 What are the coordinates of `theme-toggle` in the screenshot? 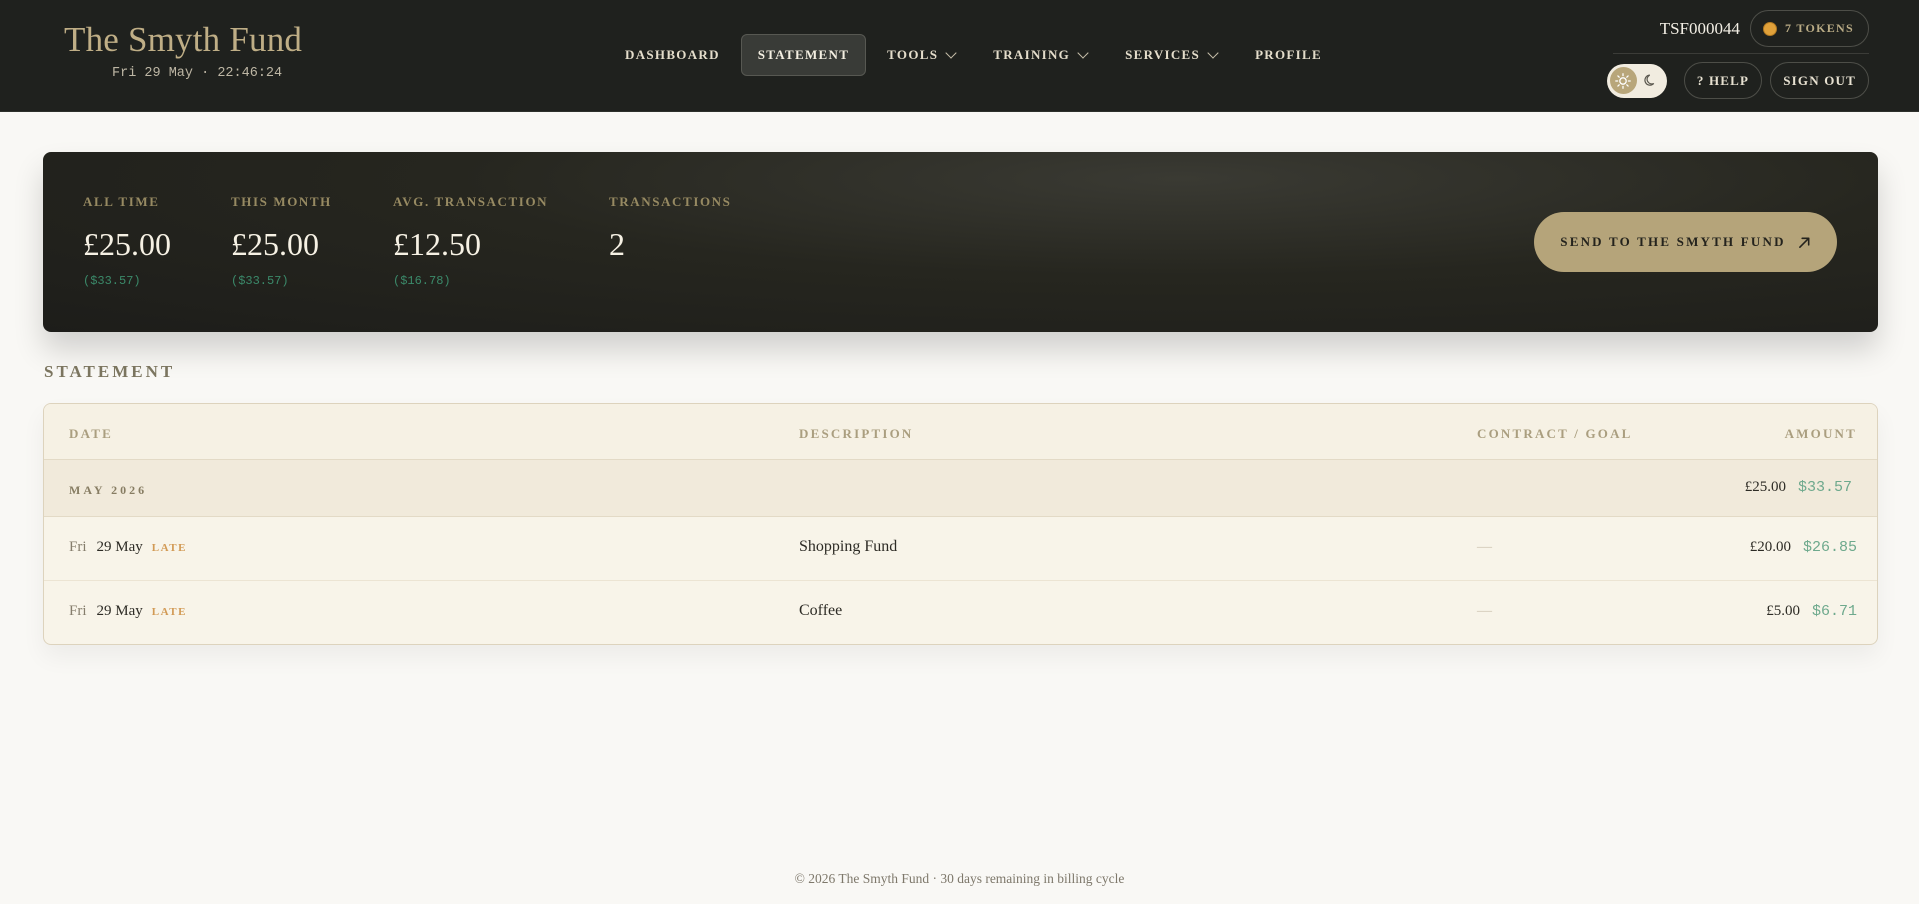 It's located at (1636, 80).